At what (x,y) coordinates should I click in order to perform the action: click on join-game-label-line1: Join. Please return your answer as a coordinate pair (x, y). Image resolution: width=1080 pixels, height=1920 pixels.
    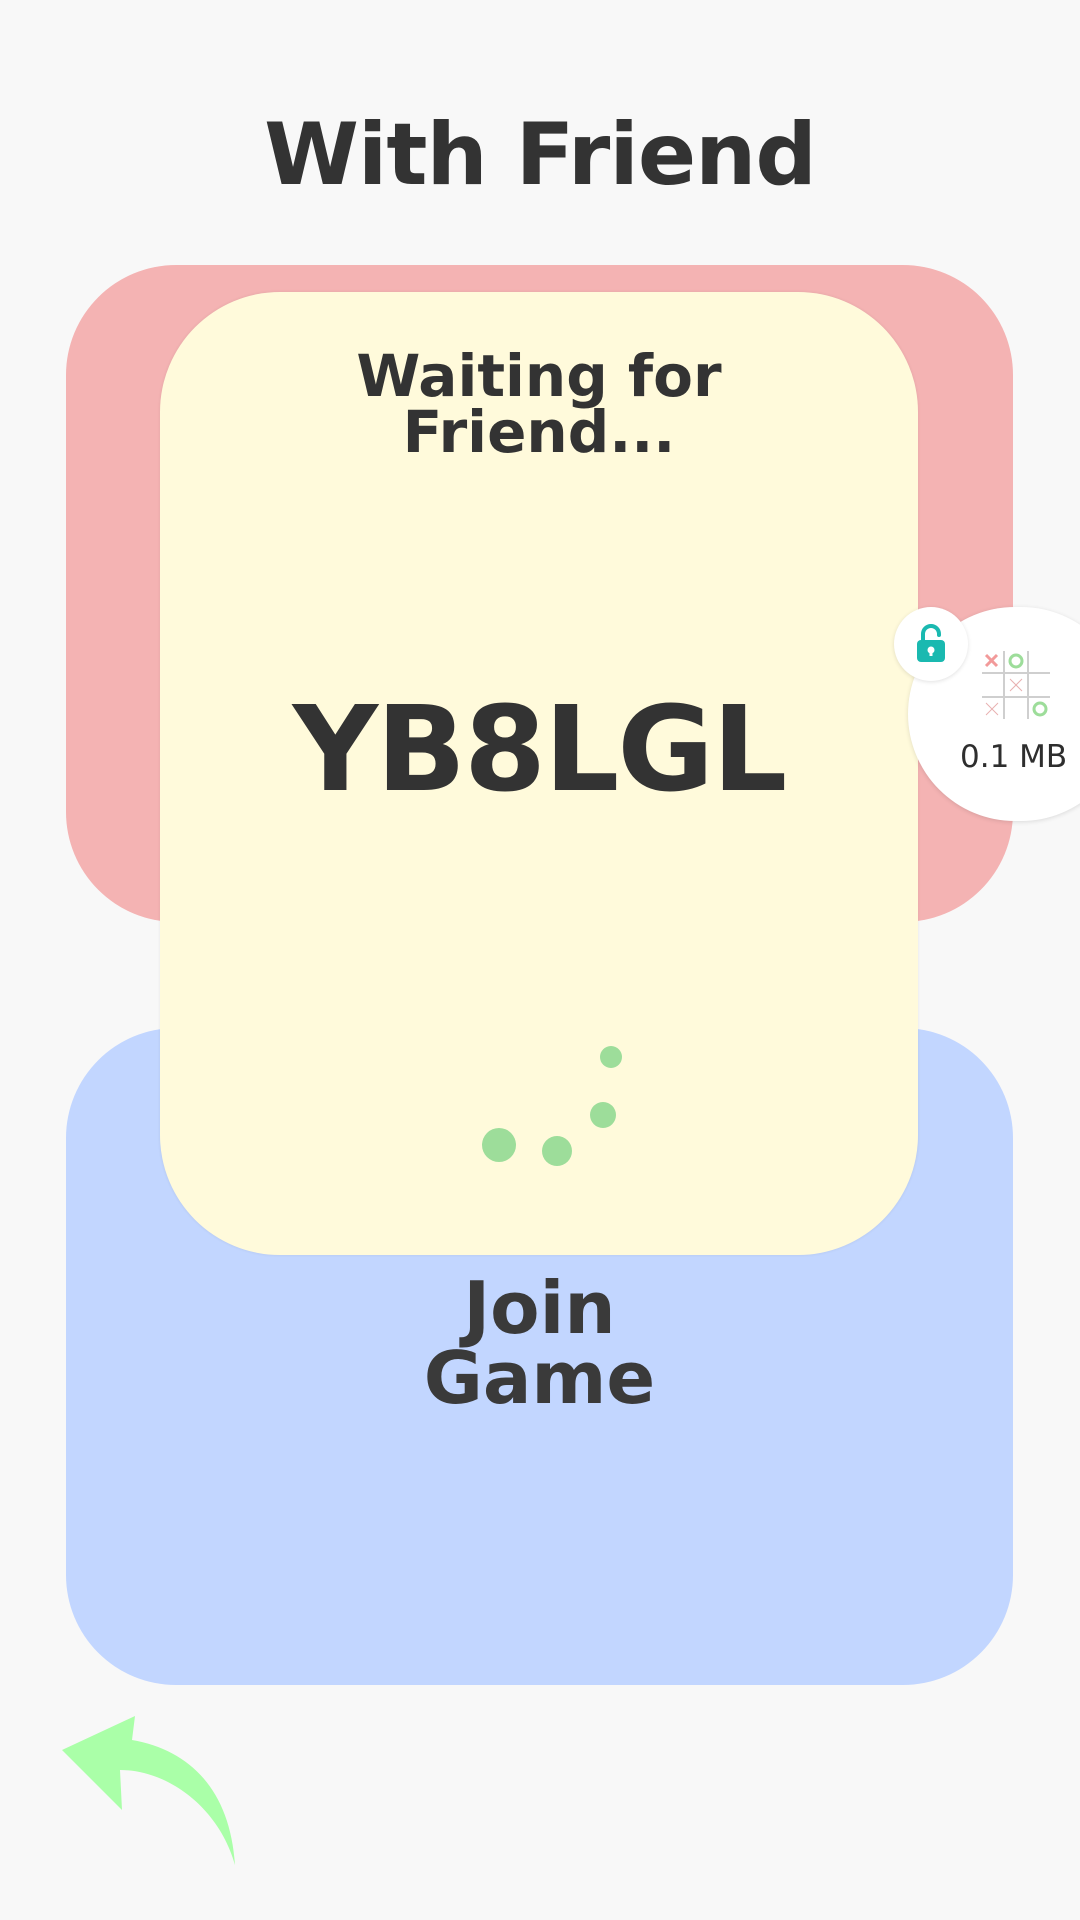
    Looking at the image, I should click on (539, 1308).